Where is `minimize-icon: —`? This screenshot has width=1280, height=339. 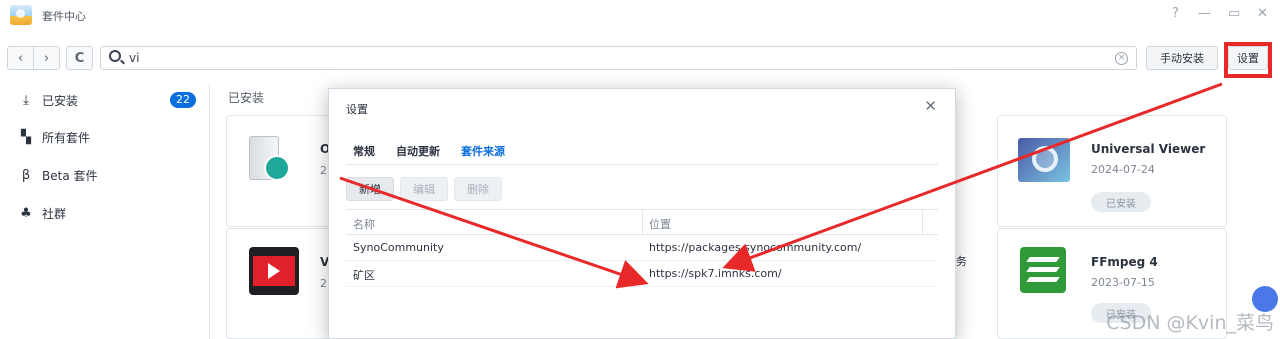 minimize-icon: — is located at coordinates (1204, 13).